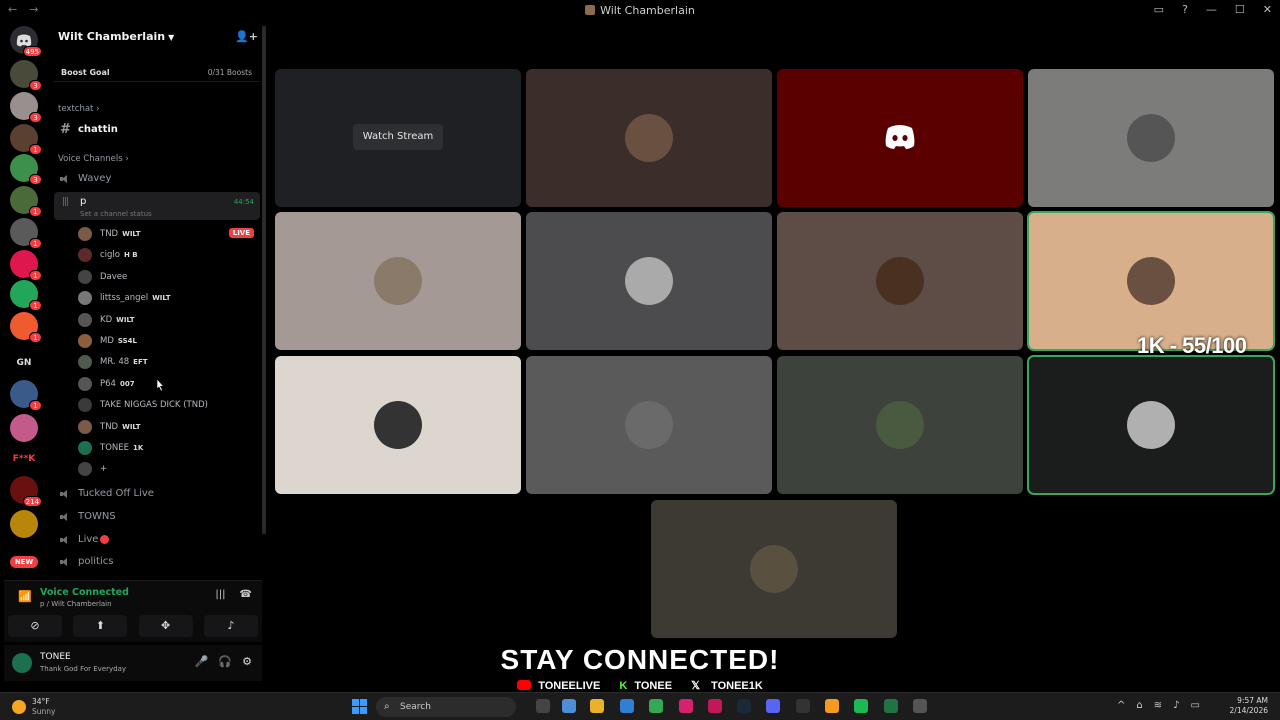 This screenshot has width=1280, height=720. Describe the element at coordinates (26, 265) in the screenshot. I see `server-icon-7: 1` at that location.